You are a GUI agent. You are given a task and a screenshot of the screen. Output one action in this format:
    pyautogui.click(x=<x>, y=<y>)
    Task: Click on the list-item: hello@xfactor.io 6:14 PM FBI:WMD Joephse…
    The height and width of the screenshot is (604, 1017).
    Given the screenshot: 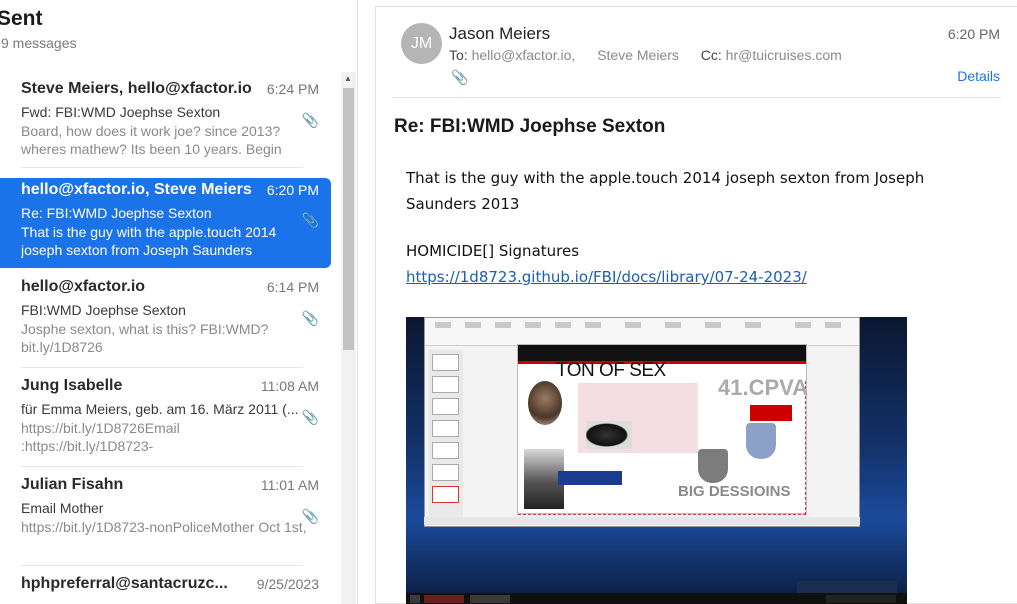 What is the action you would take?
    pyautogui.click(x=165, y=323)
    